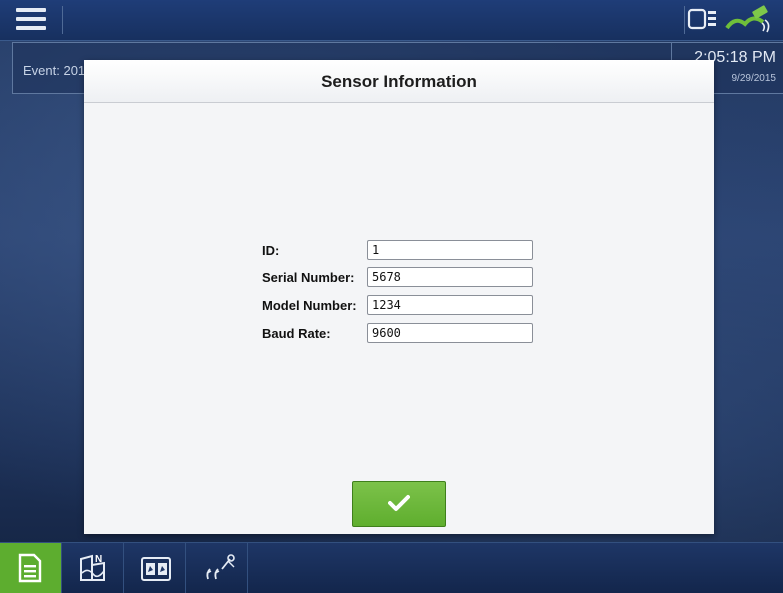 The width and height of the screenshot is (783, 593). I want to click on gps-satellite-icon, so click(747, 19).